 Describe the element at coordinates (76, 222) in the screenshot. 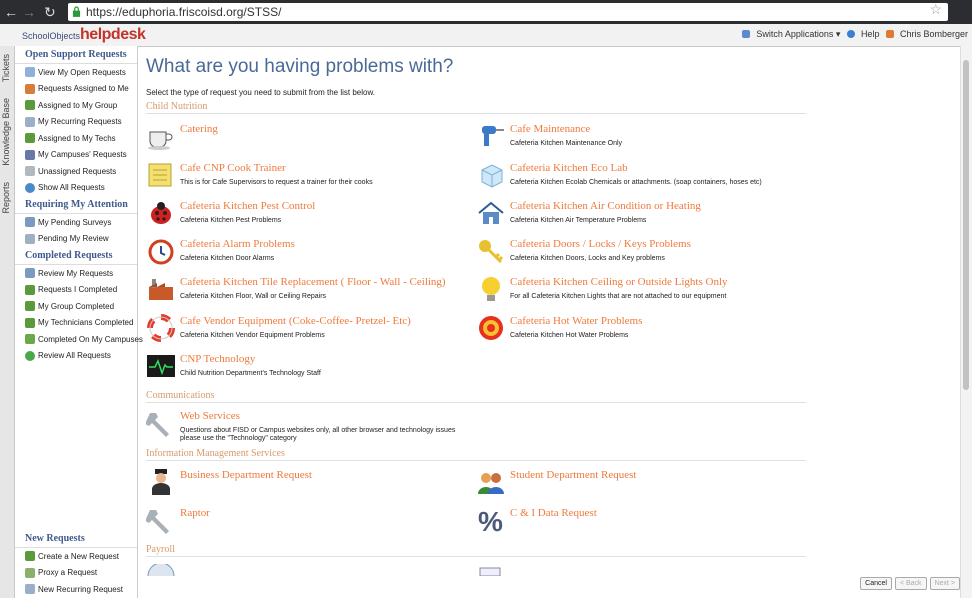

I see `sidebar-item-pending-surveys: My Pending Surveys` at that location.